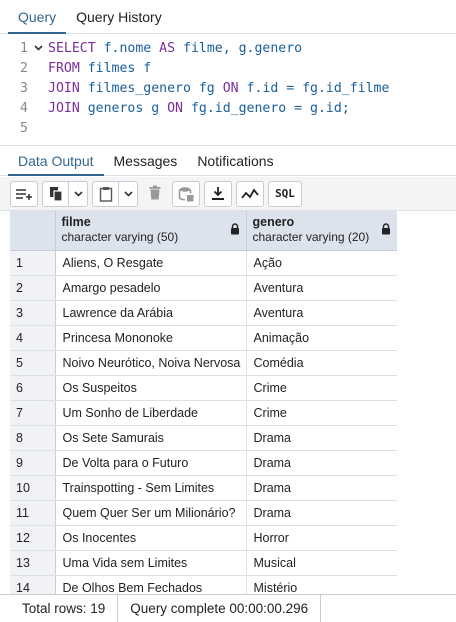  What do you see at coordinates (321, 538) in the screenshot?
I see `cell-genero: Horror` at bounding box center [321, 538].